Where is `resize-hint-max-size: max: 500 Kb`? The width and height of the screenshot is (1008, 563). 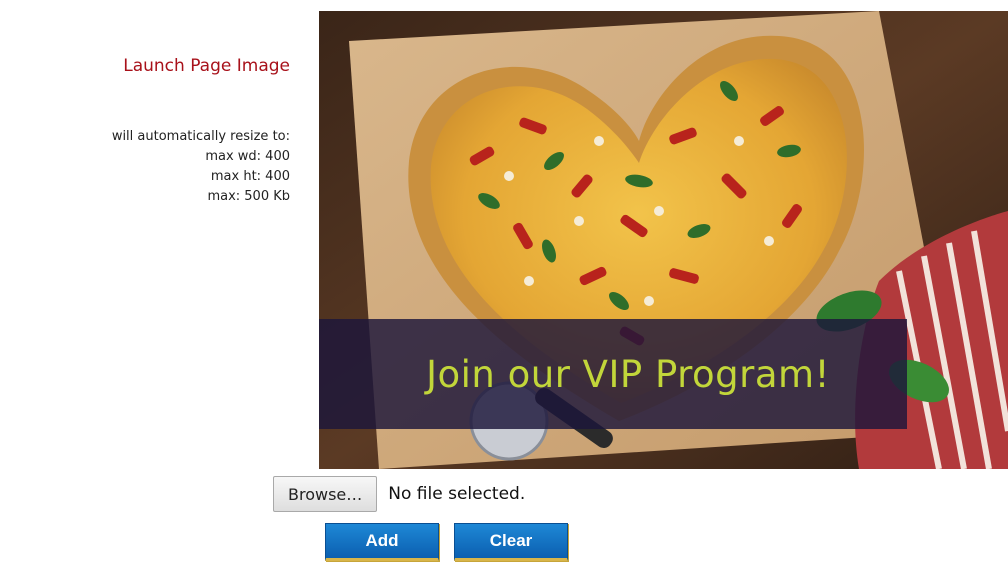
resize-hint-max-size: max: 500 Kb is located at coordinates (248, 196).